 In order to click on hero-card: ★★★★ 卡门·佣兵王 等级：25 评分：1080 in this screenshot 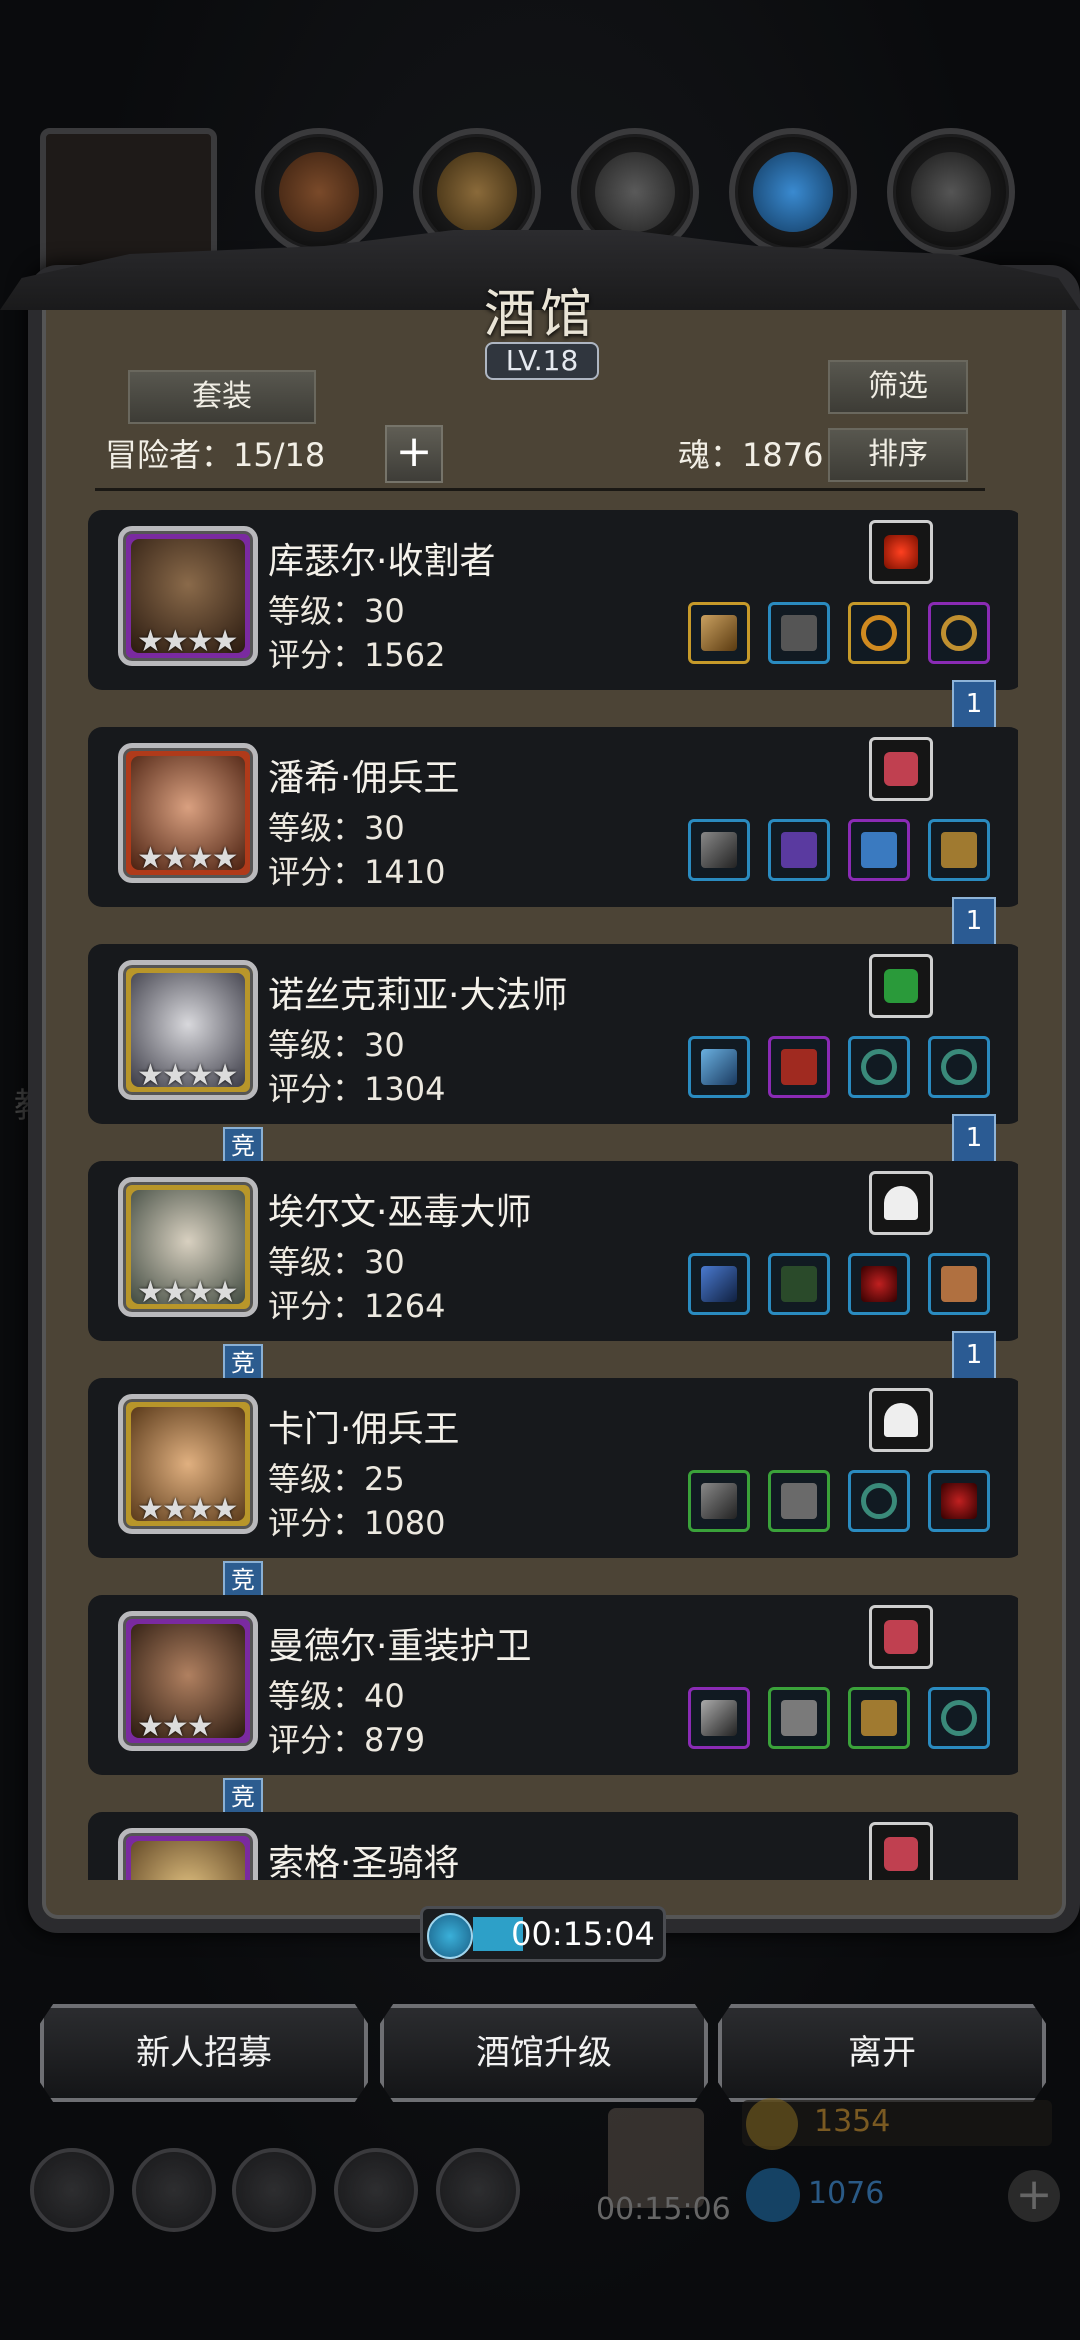, I will do `click(553, 1468)`.